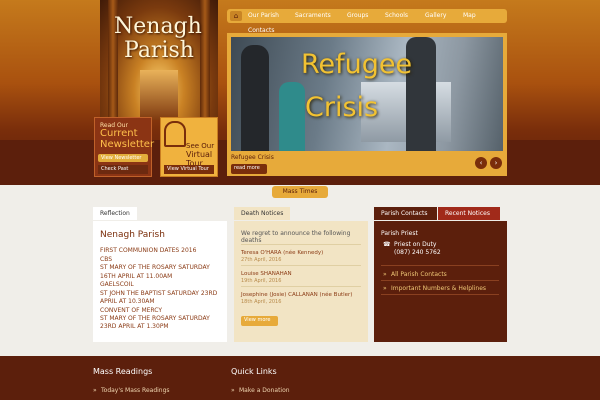  I want to click on reflection-line: CBS, so click(106, 259).